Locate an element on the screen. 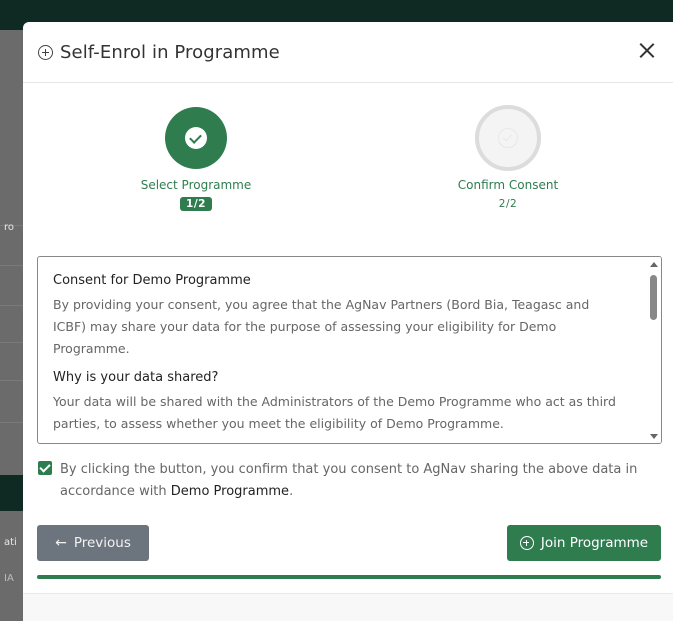 Image resolution: width=673 pixels, height=621 pixels. consent-checkbox is located at coordinates (45, 468).